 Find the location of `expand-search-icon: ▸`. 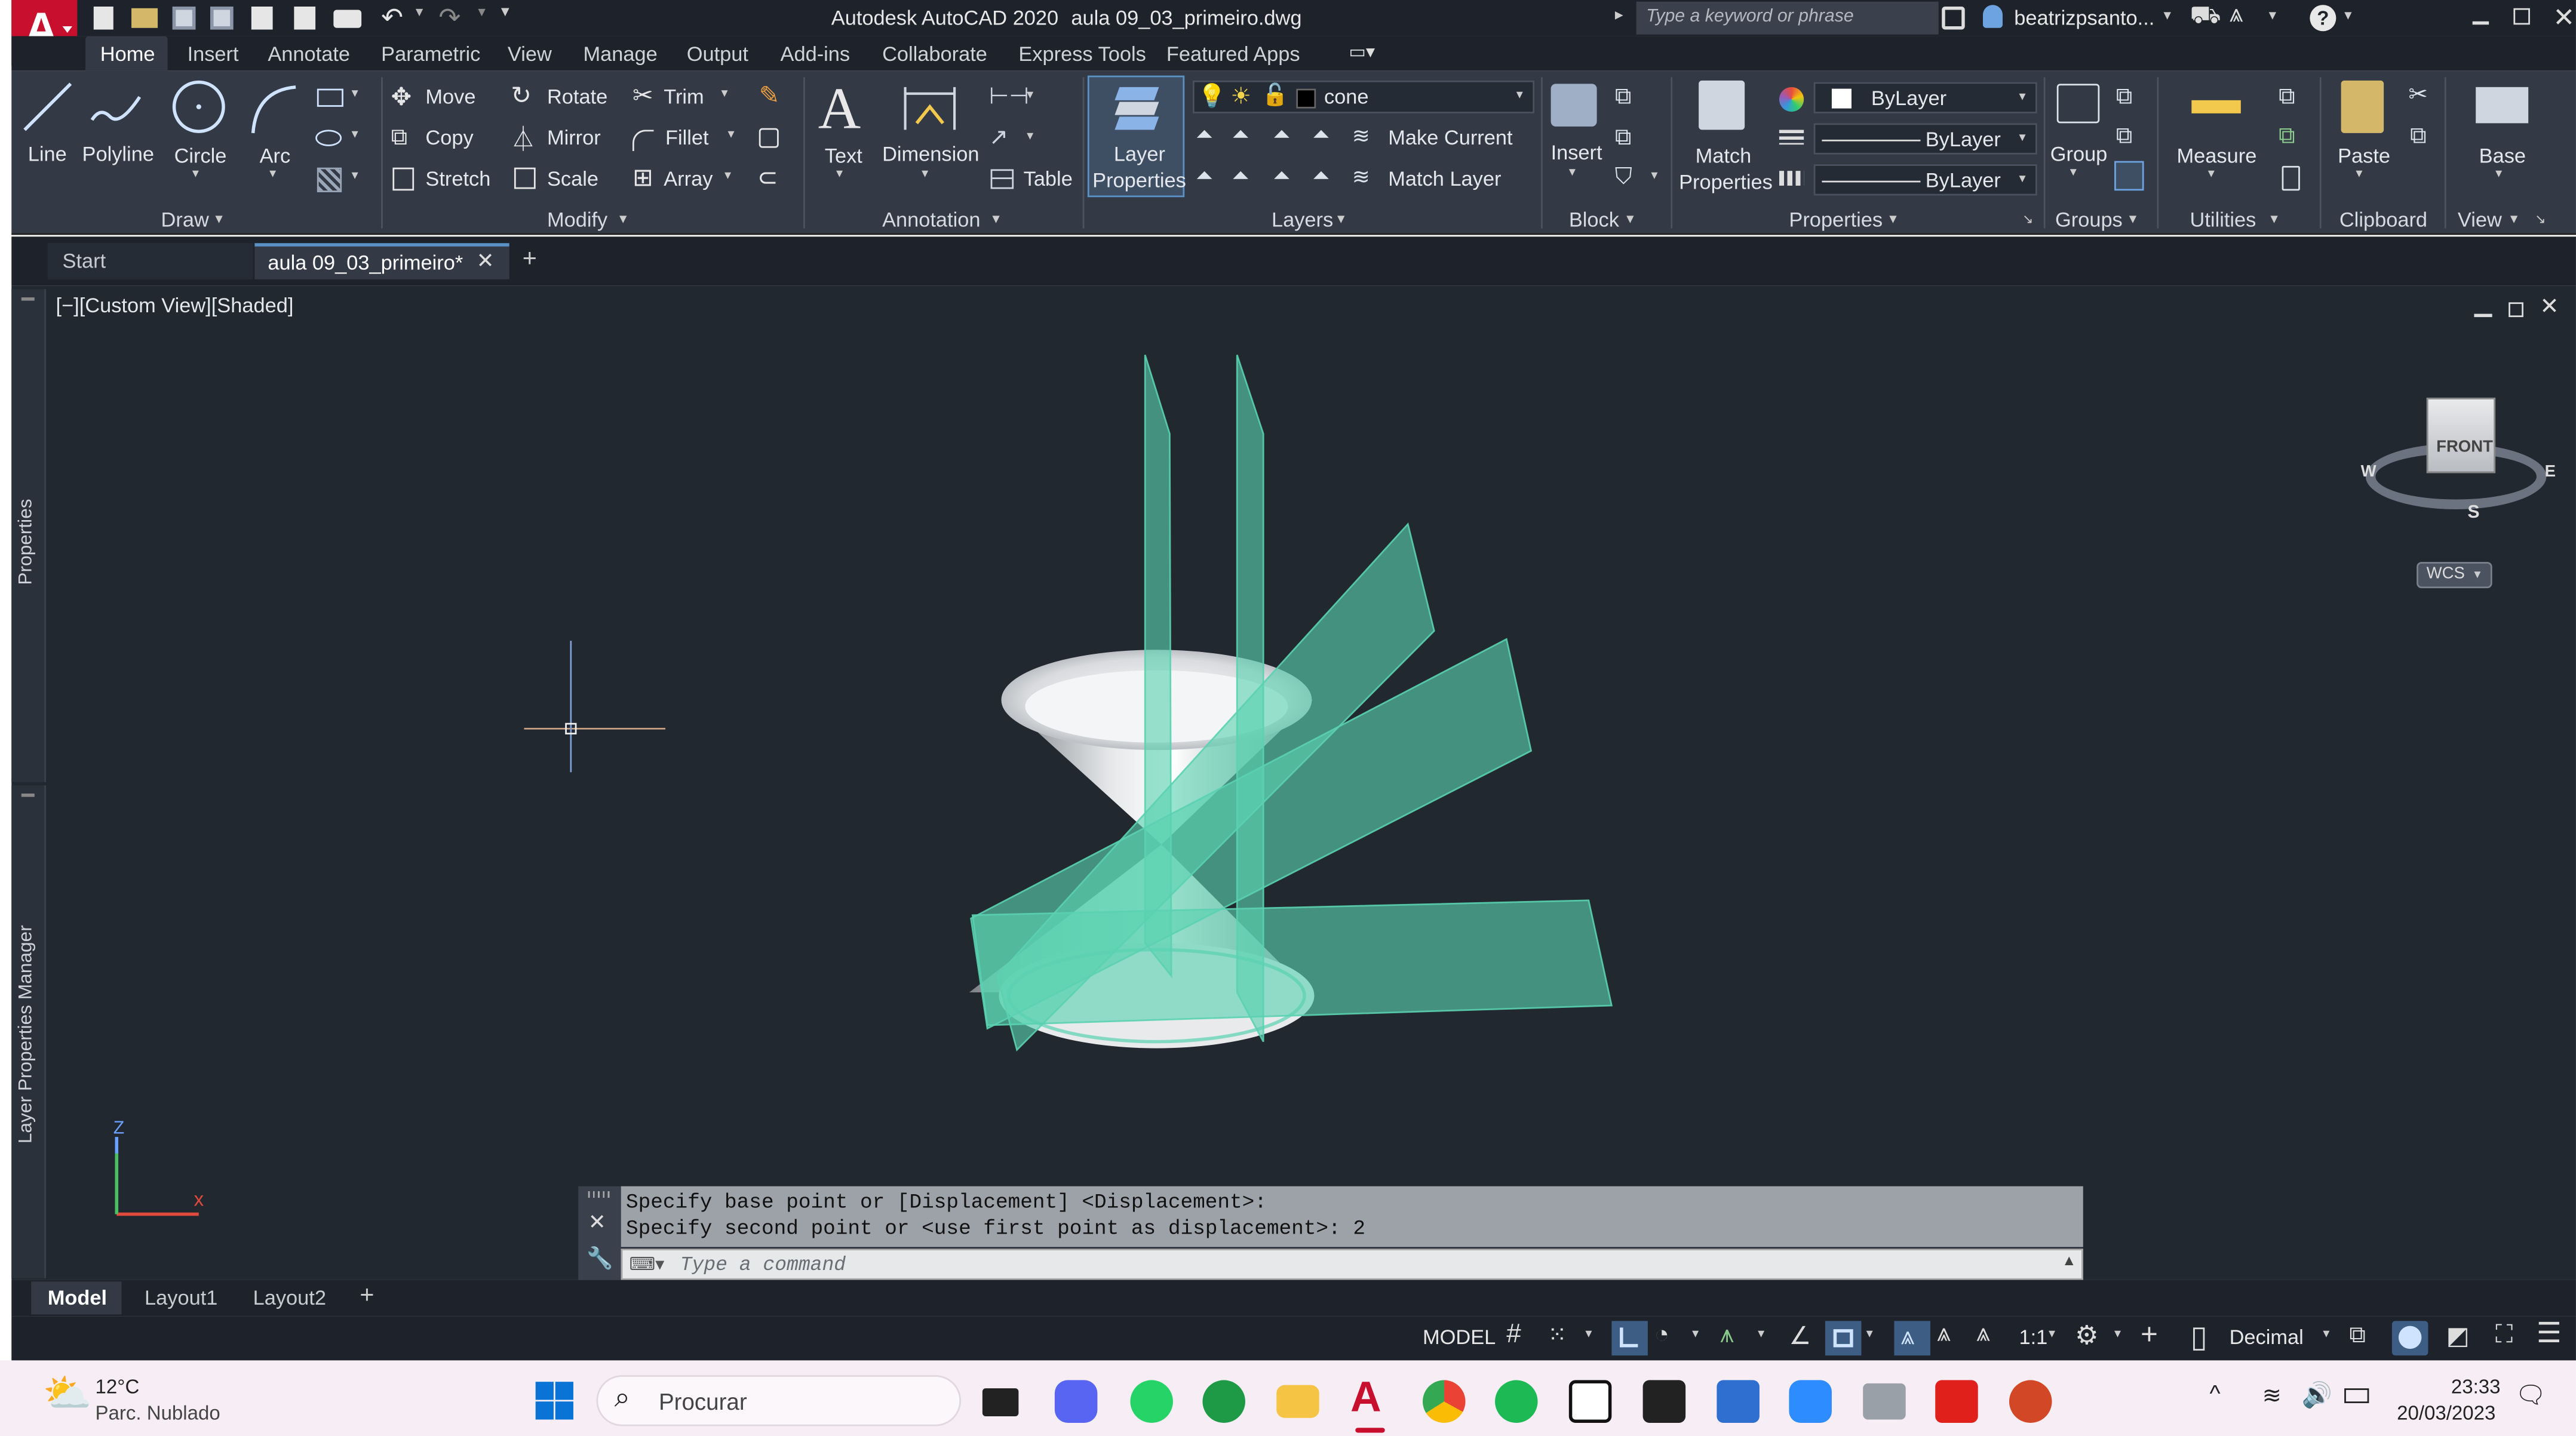

expand-search-icon: ▸ is located at coordinates (1619, 16).